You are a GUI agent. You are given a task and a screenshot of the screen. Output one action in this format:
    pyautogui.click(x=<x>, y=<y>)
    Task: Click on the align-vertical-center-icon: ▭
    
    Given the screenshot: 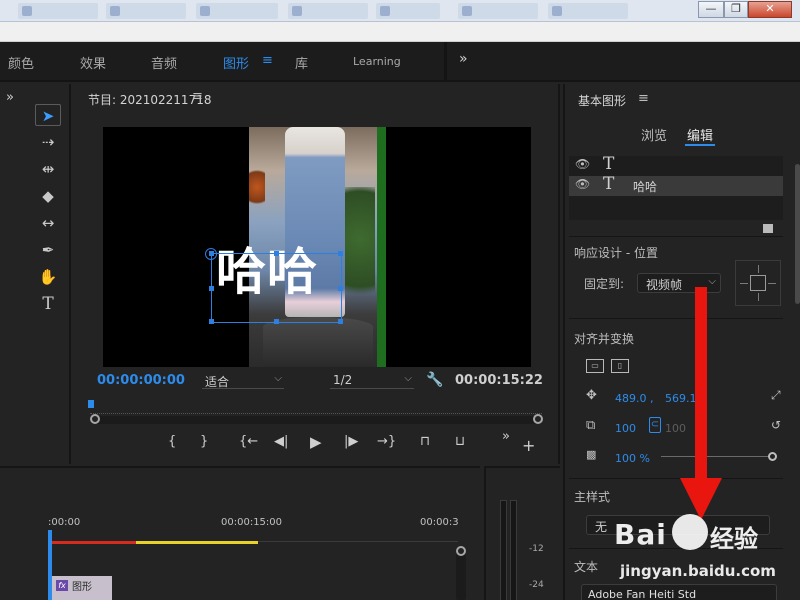 What is the action you would take?
    pyautogui.click(x=595, y=366)
    